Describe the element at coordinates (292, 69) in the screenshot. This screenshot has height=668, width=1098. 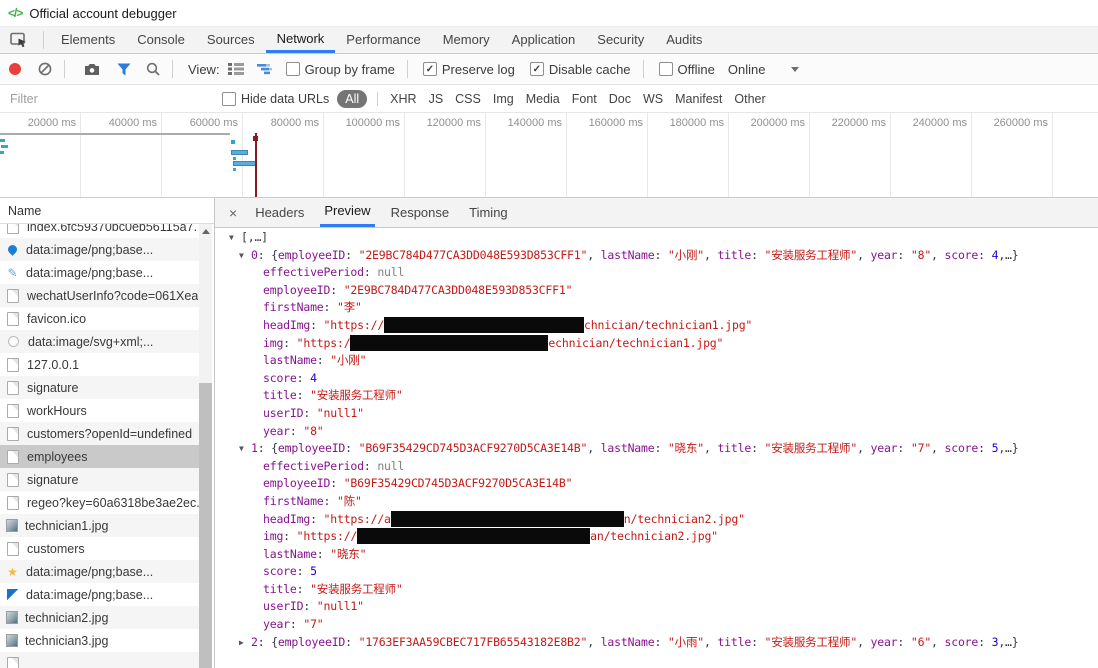
I see `group-by-frame-checkbox` at that location.